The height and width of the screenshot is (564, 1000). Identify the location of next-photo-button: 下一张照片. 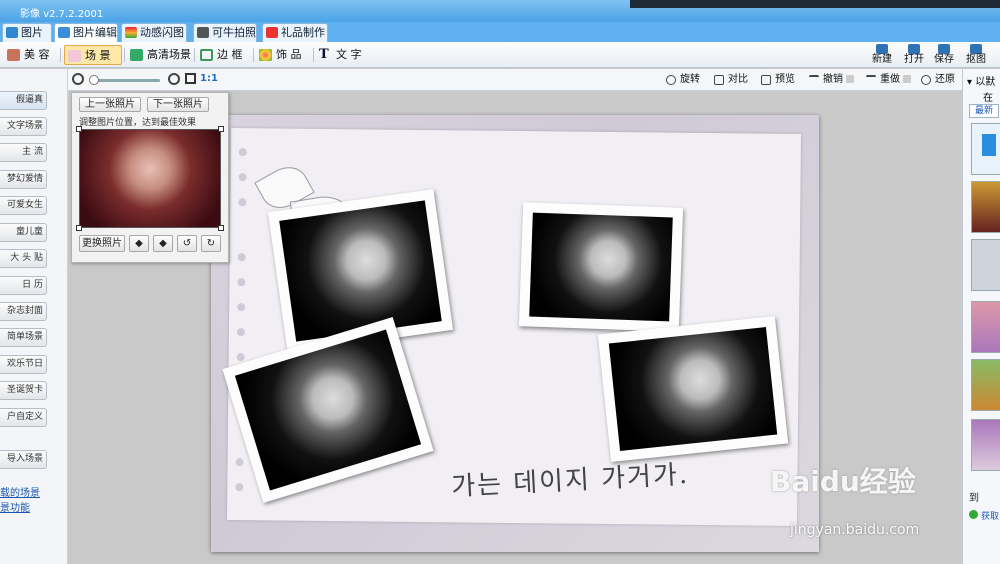
(178, 104).